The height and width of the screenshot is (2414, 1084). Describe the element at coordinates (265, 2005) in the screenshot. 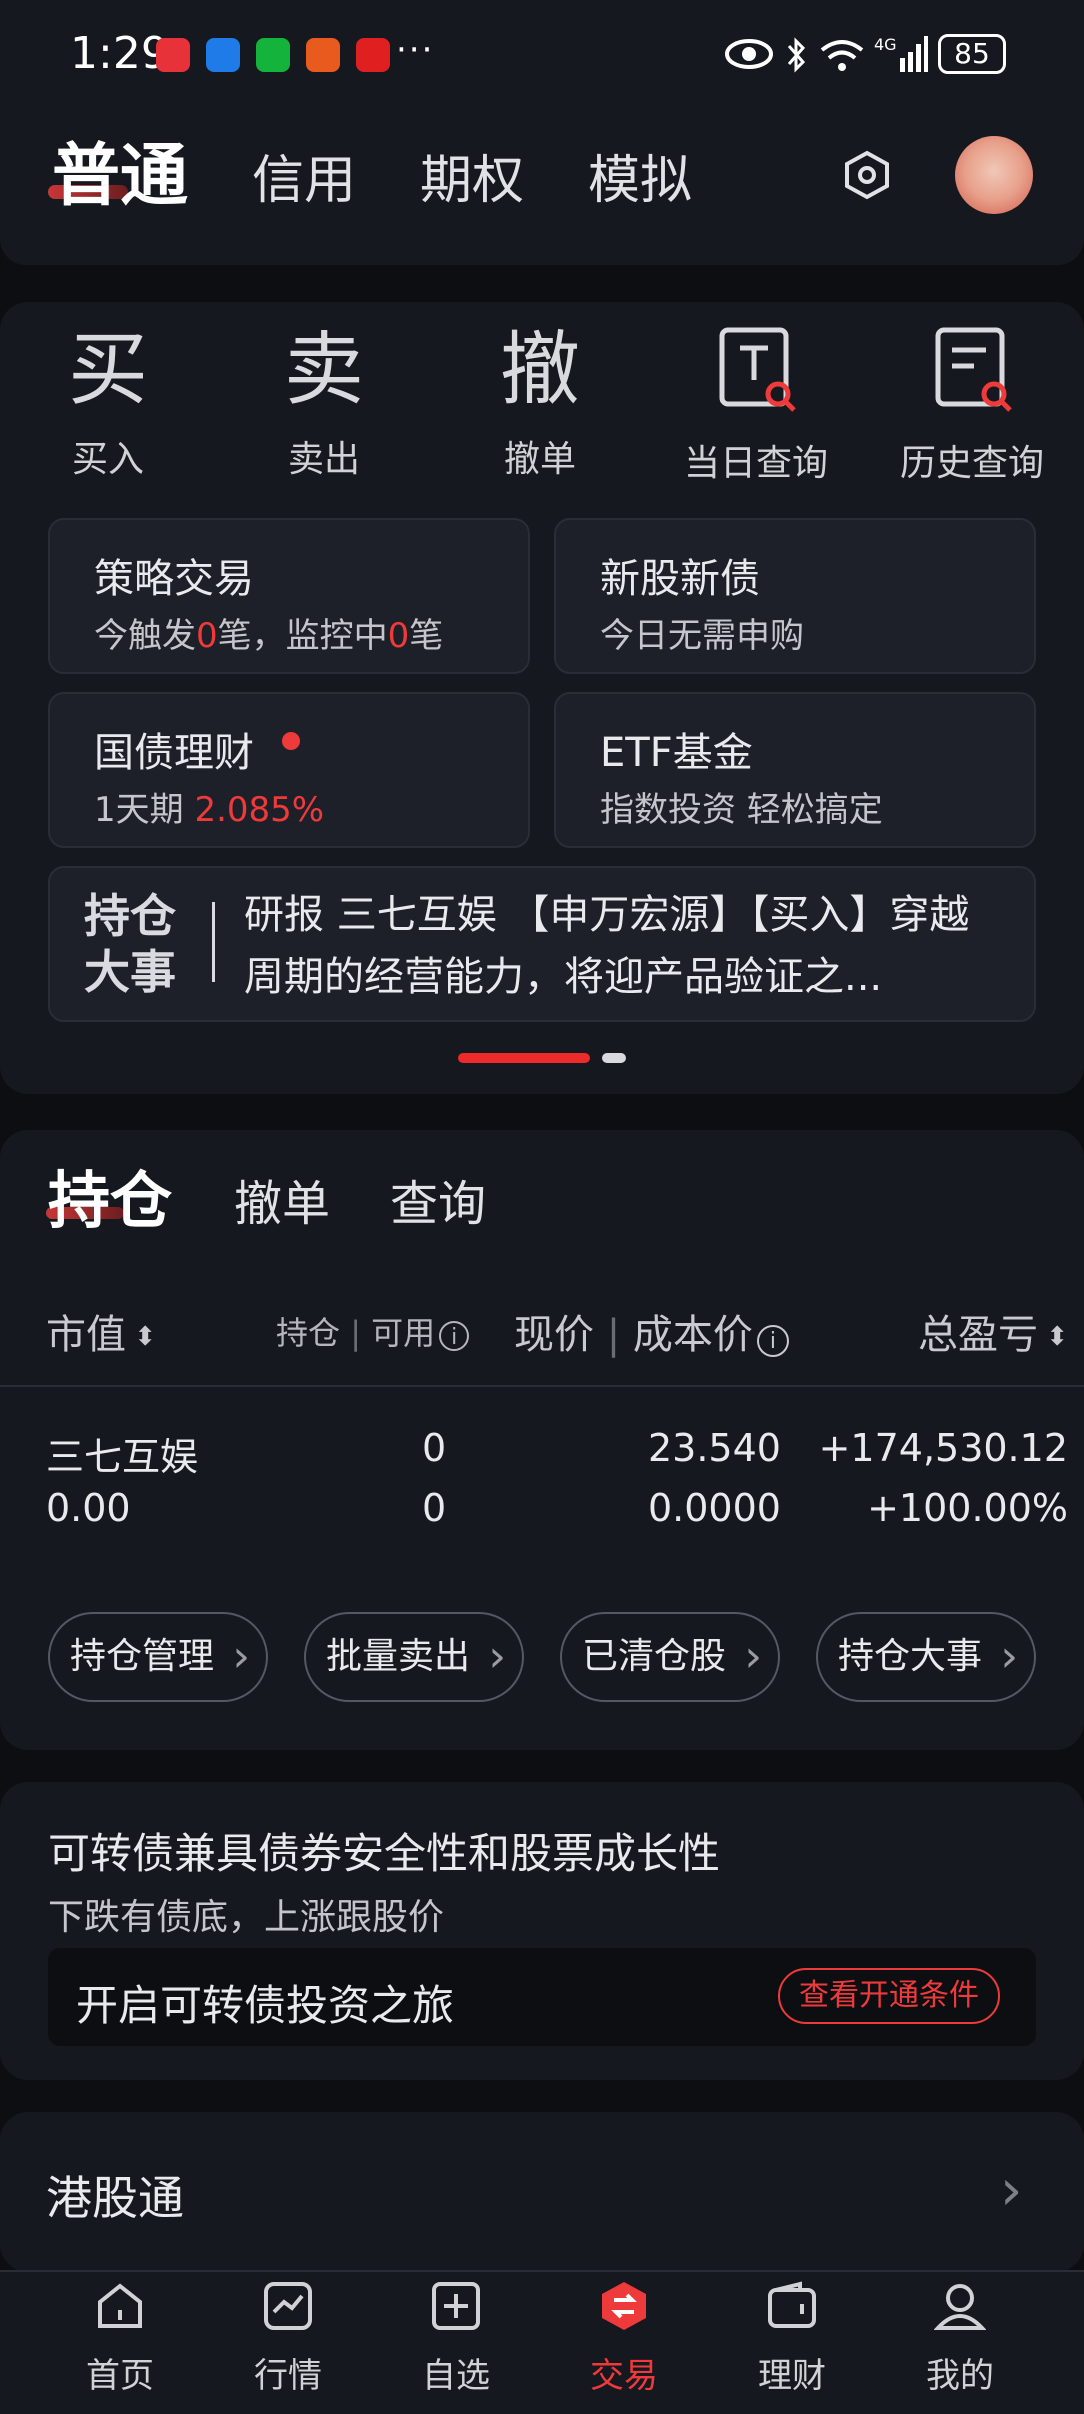

I see `convertible-banner-text: 开启可转债投资之旅` at that location.